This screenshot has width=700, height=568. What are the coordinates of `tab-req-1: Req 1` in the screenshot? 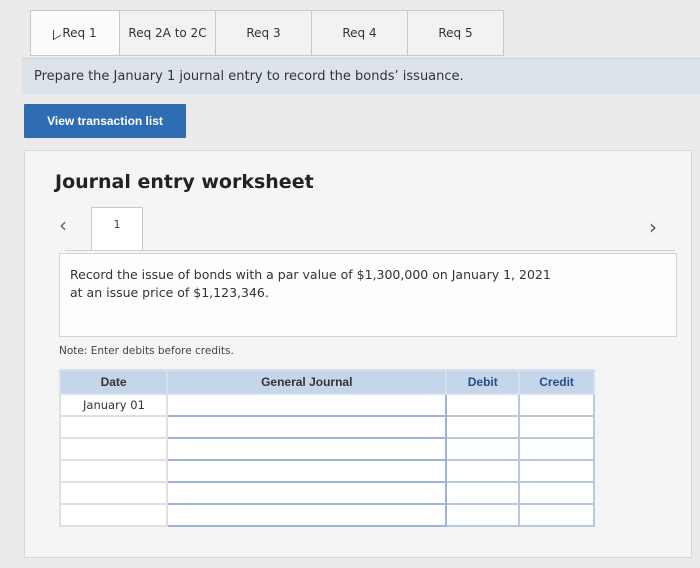 It's located at (75, 33).